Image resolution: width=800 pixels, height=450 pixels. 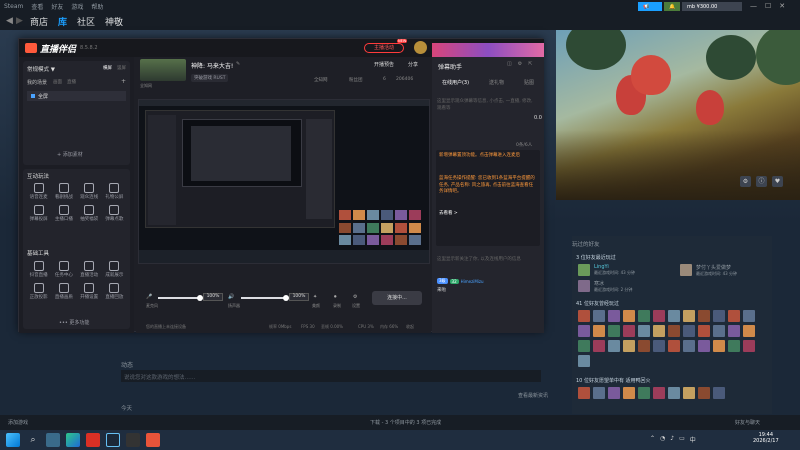 I want to click on tool-item: 语音连麦, so click(x=38, y=193).